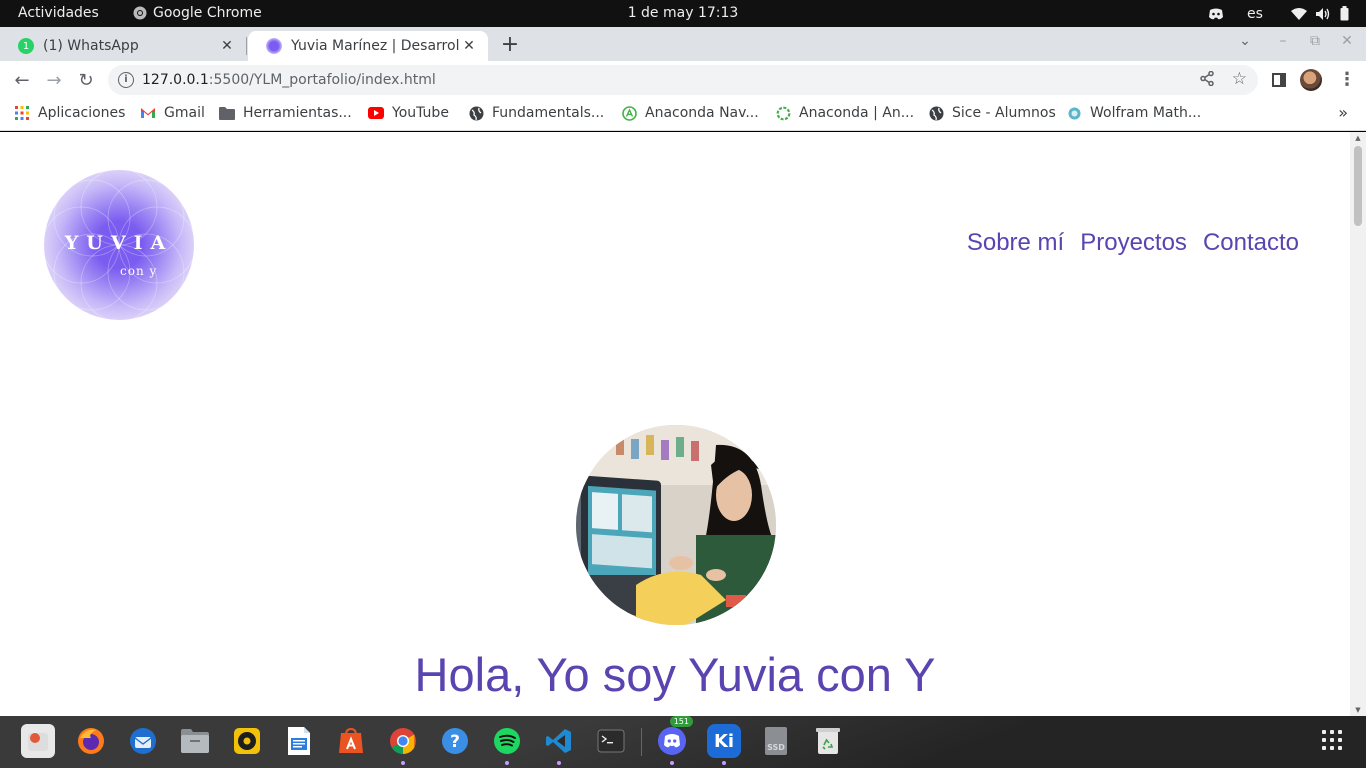  Describe the element at coordinates (207, 13) in the screenshot. I see `app-name-label: Google Chrome` at that location.